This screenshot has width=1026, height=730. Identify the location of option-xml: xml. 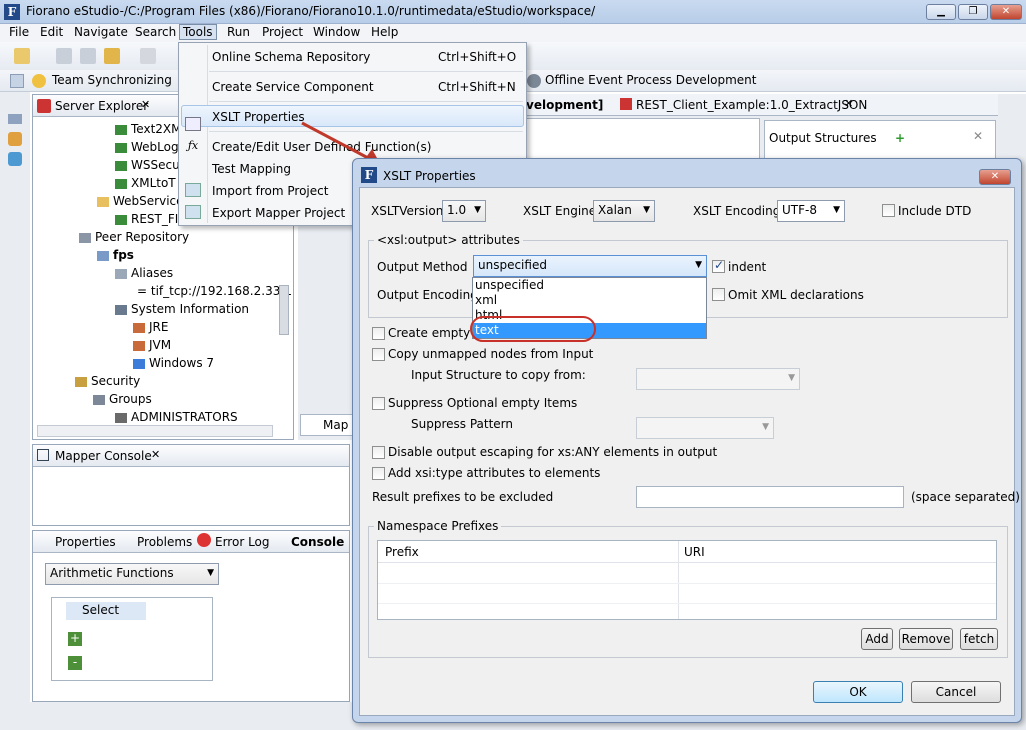
(486, 300).